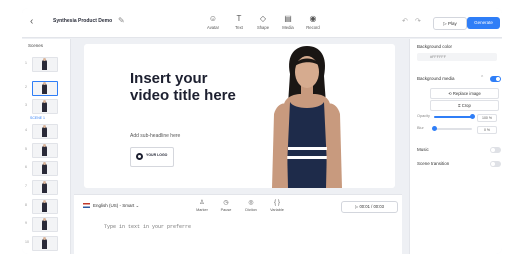 The height and width of the screenshot is (257, 509). Describe the element at coordinates (251, 203) in the screenshot. I see `diction-icon: ◎` at that location.